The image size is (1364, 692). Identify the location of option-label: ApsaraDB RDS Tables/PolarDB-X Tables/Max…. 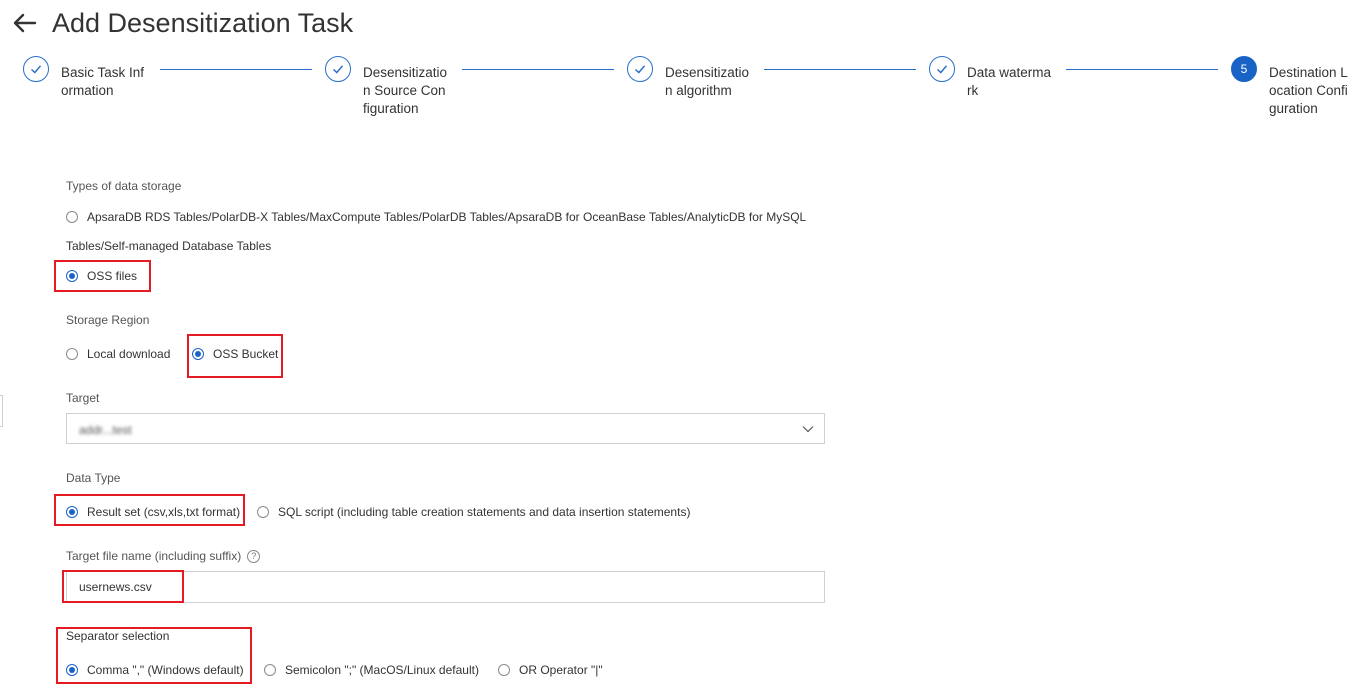
(447, 217).